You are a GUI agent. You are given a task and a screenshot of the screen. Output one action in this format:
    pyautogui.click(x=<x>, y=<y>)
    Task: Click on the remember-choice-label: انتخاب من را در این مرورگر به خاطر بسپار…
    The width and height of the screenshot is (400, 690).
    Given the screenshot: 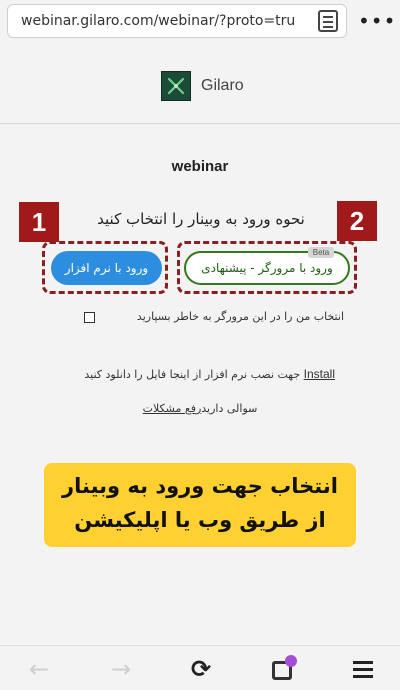 What is the action you would take?
    pyautogui.click(x=213, y=316)
    